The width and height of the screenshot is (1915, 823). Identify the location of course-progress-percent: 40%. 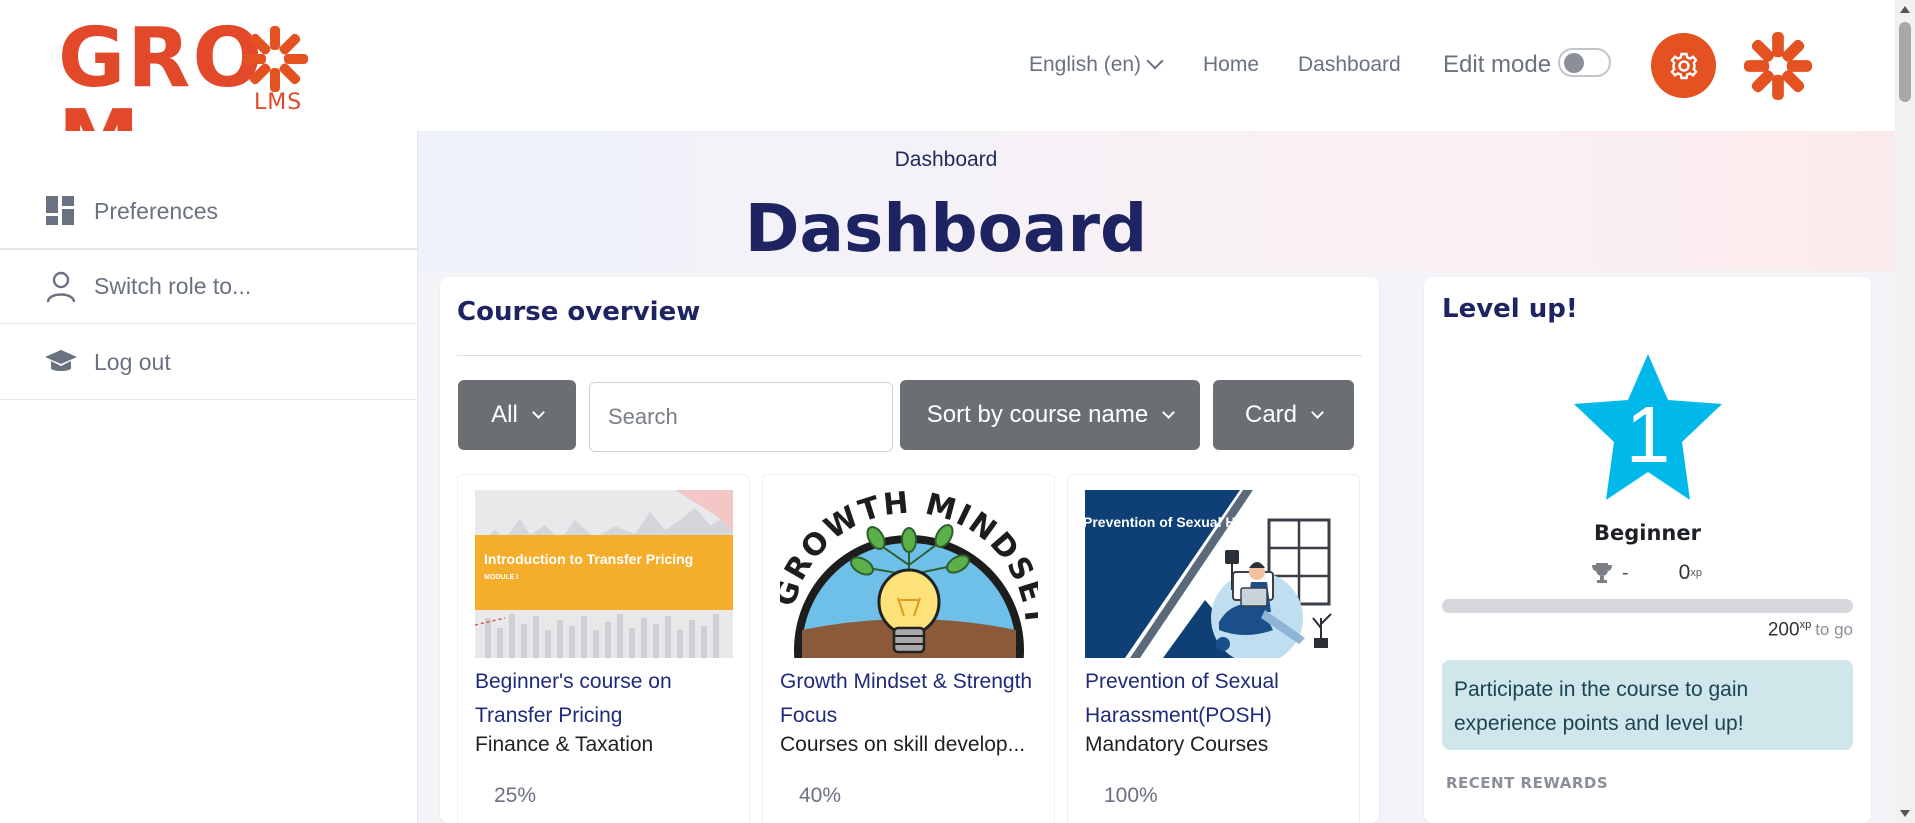
(820, 795).